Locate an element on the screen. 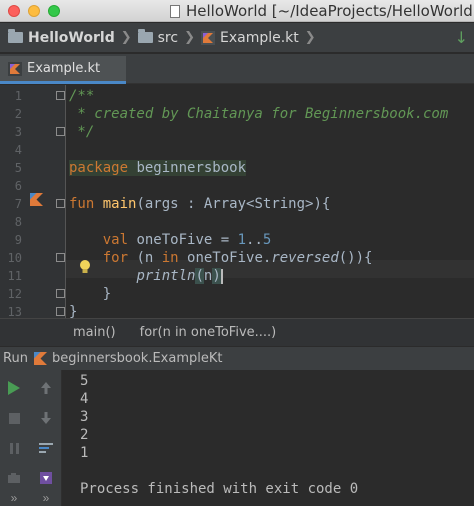  editor-tab-bar: Example.kt is located at coordinates (237, 69).